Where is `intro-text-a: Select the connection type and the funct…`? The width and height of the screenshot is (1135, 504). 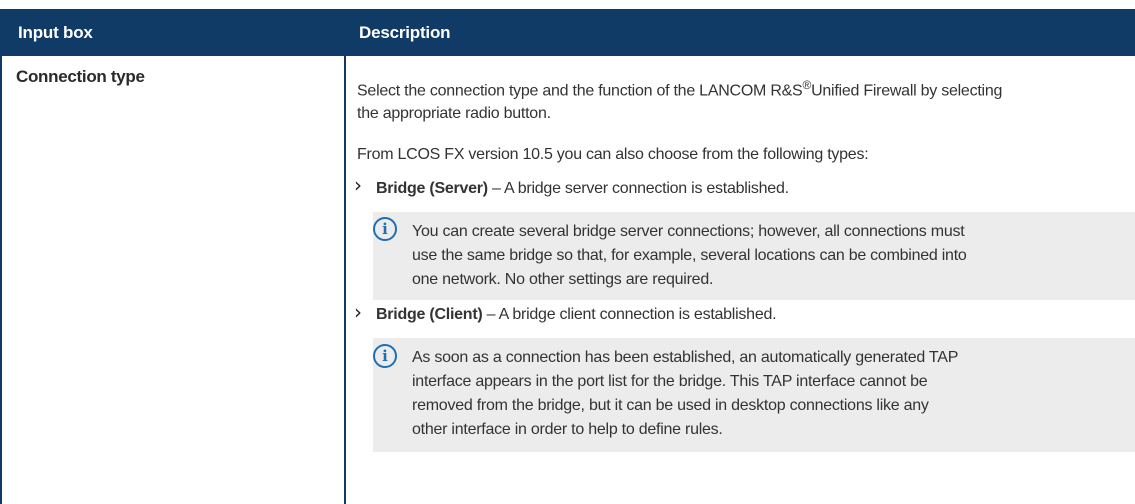
intro-text-a: Select the connection type and the funct… is located at coordinates (580, 91).